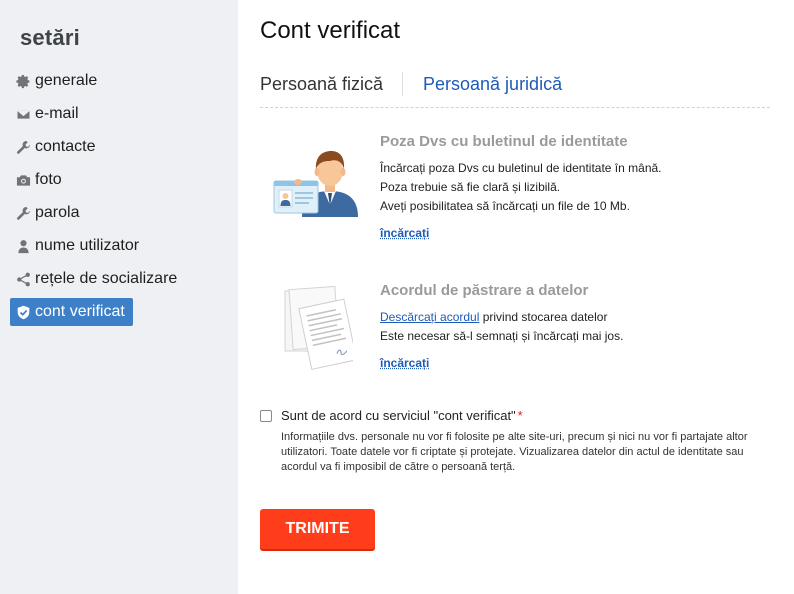 This screenshot has width=794, height=594. I want to click on sidebar-item-contacte: contacte, so click(56, 147).